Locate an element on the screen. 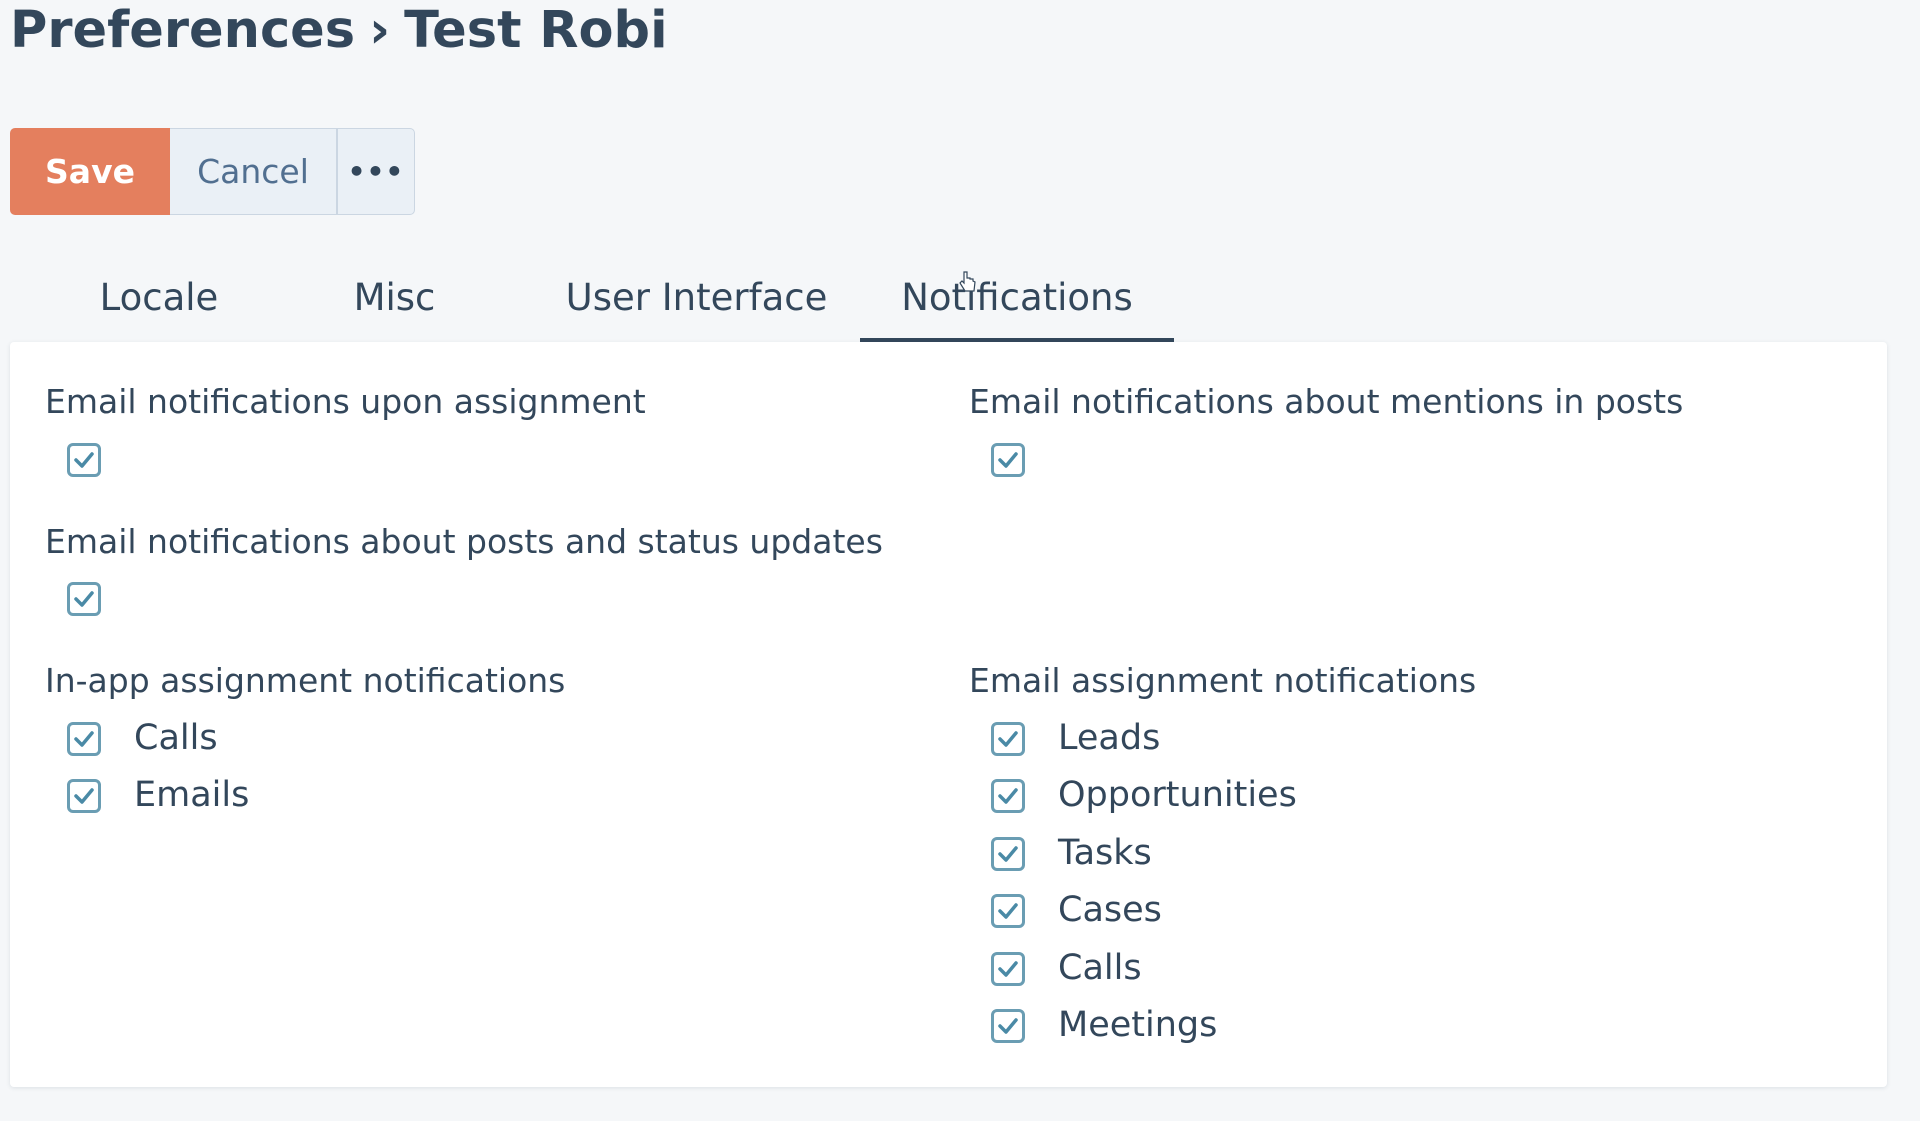 The image size is (1920, 1121). field-label-email-assignment: Email assignment notifications is located at coordinates (1223, 680).